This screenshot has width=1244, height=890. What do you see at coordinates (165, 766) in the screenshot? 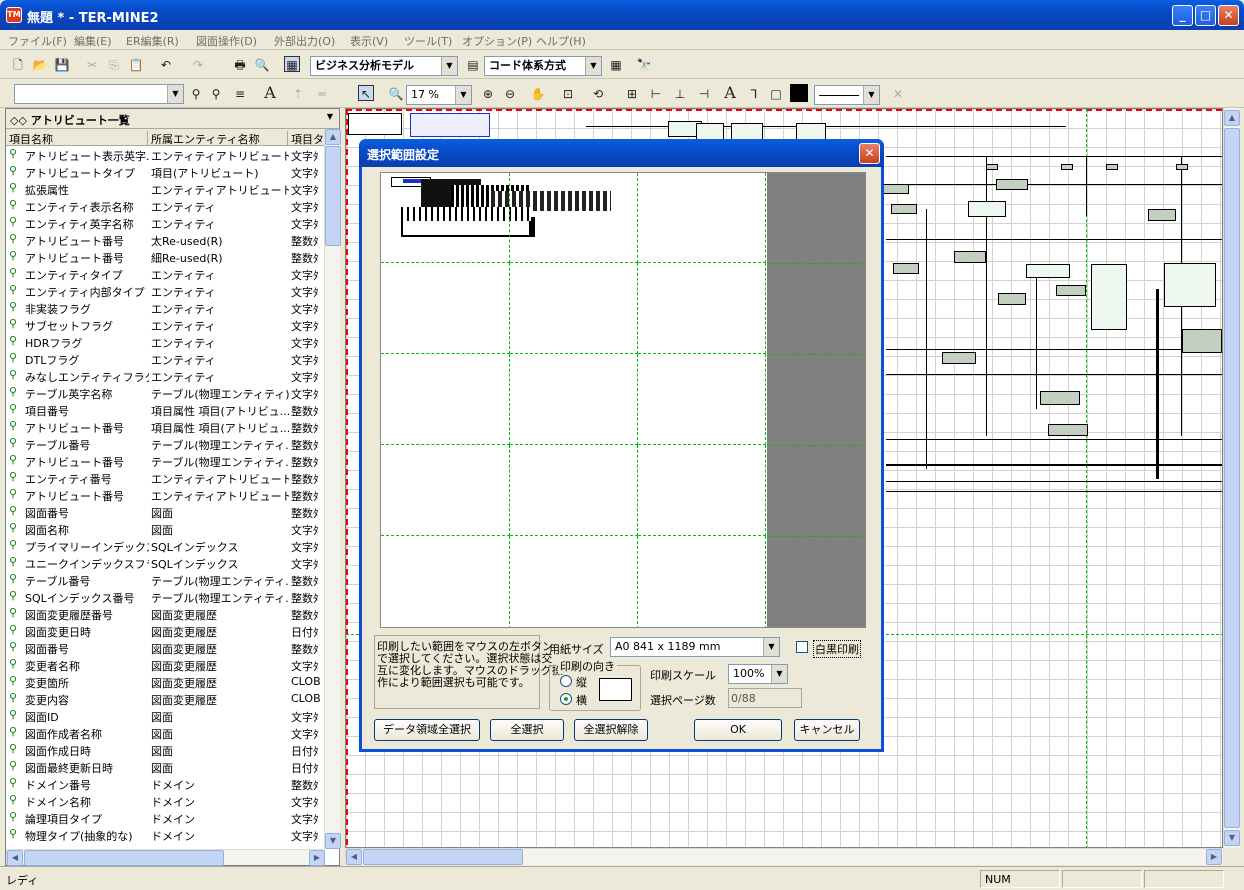
I see `table-row: ⚲ 図面最終更新日時 図面 日付ﾀ` at bounding box center [165, 766].